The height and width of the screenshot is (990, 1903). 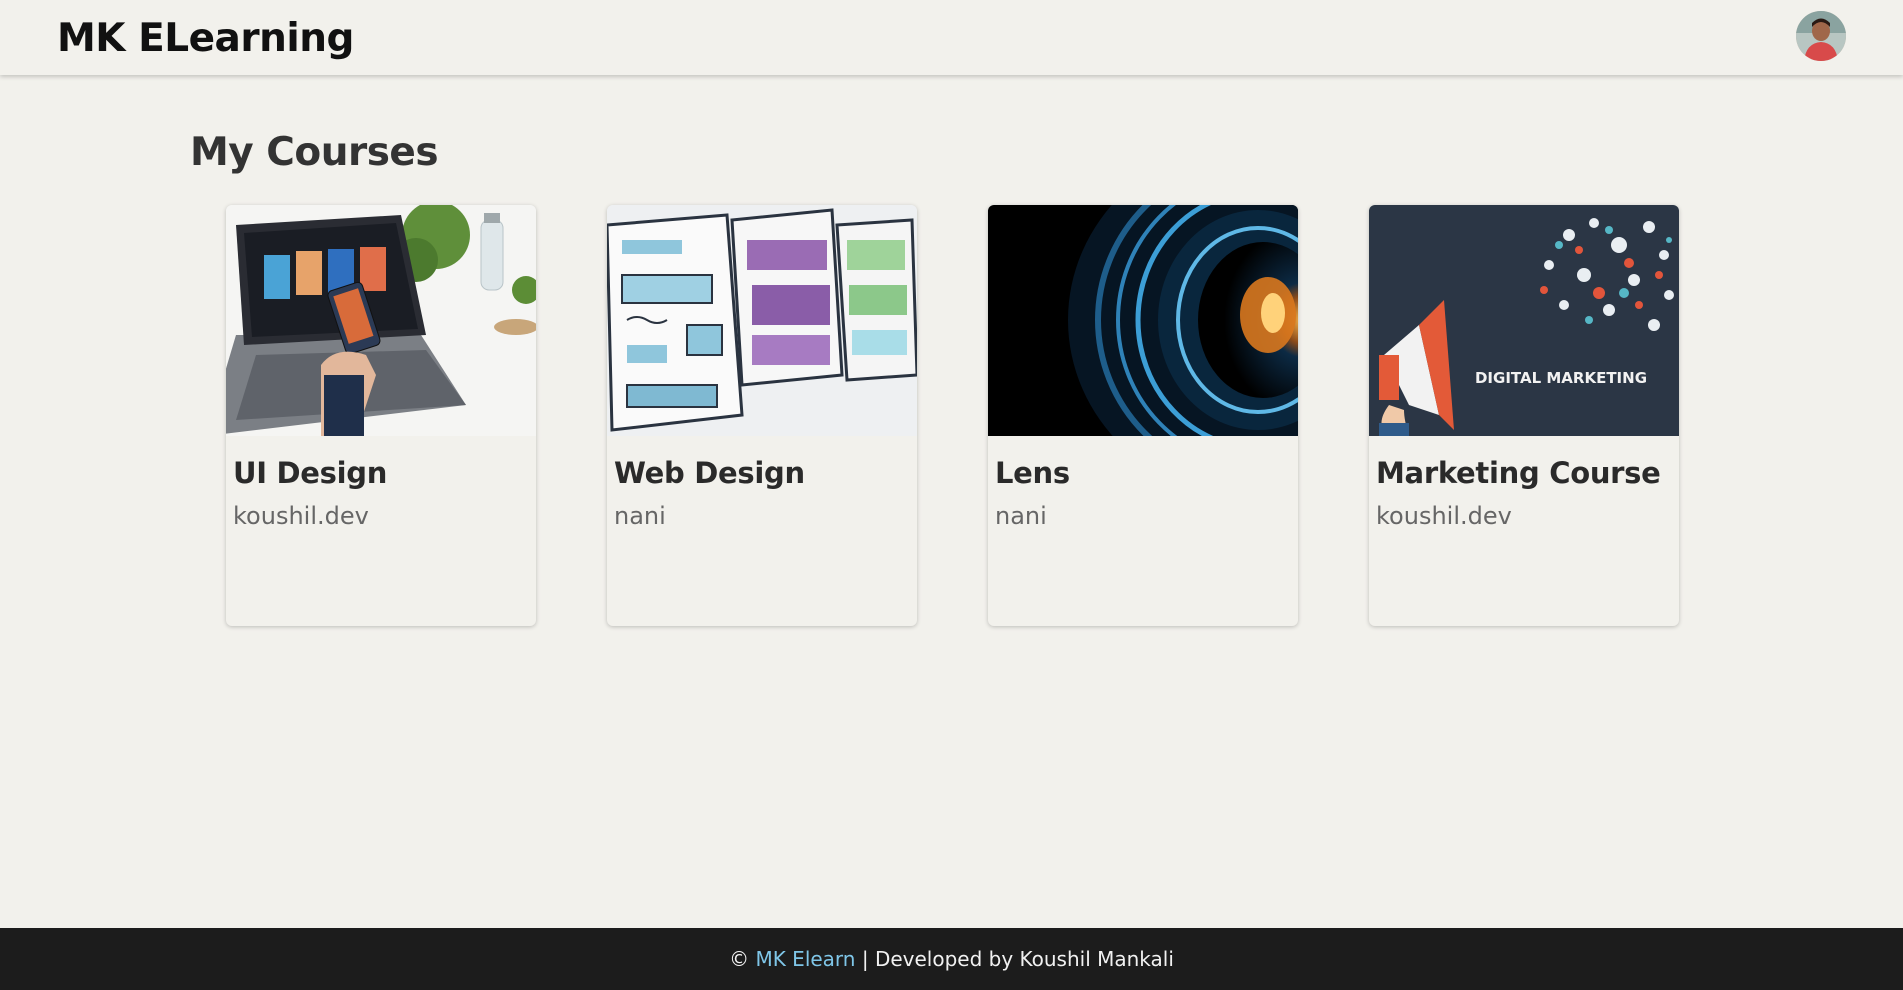 I want to click on thumbnail-caption: DIGITAL MARKETING, so click(x=1561, y=378).